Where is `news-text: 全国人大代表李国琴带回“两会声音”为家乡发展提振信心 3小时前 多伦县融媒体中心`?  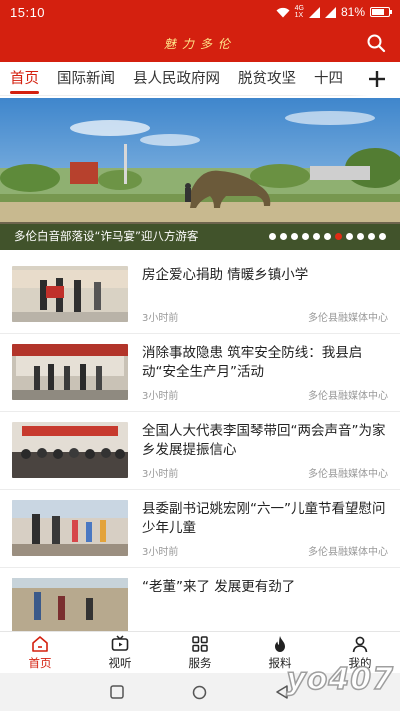
news-text: 全国人大代表李国琴带回“两会声音”为家乡发展提振信心 3小时前 多伦县融媒体中心 is located at coordinates (265, 451).